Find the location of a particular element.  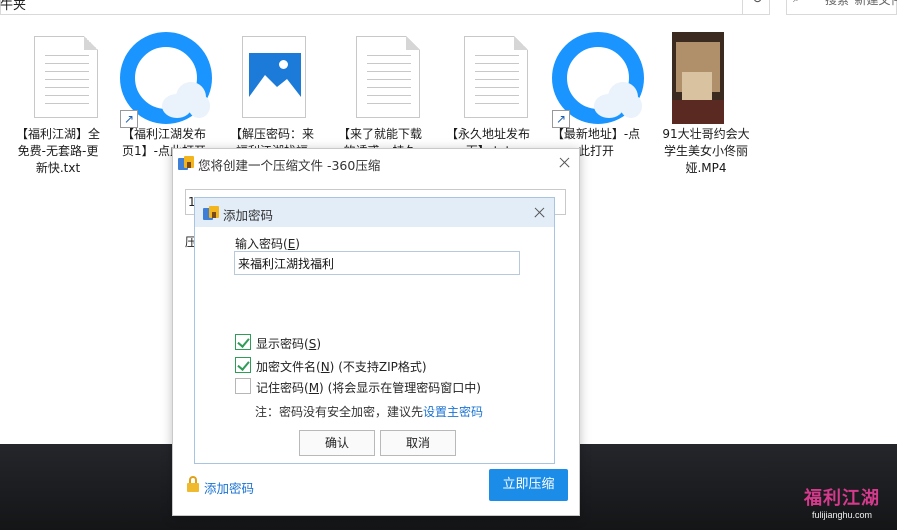

search-placeholder: 搜索"新建文件夹" is located at coordinates (861, 3).